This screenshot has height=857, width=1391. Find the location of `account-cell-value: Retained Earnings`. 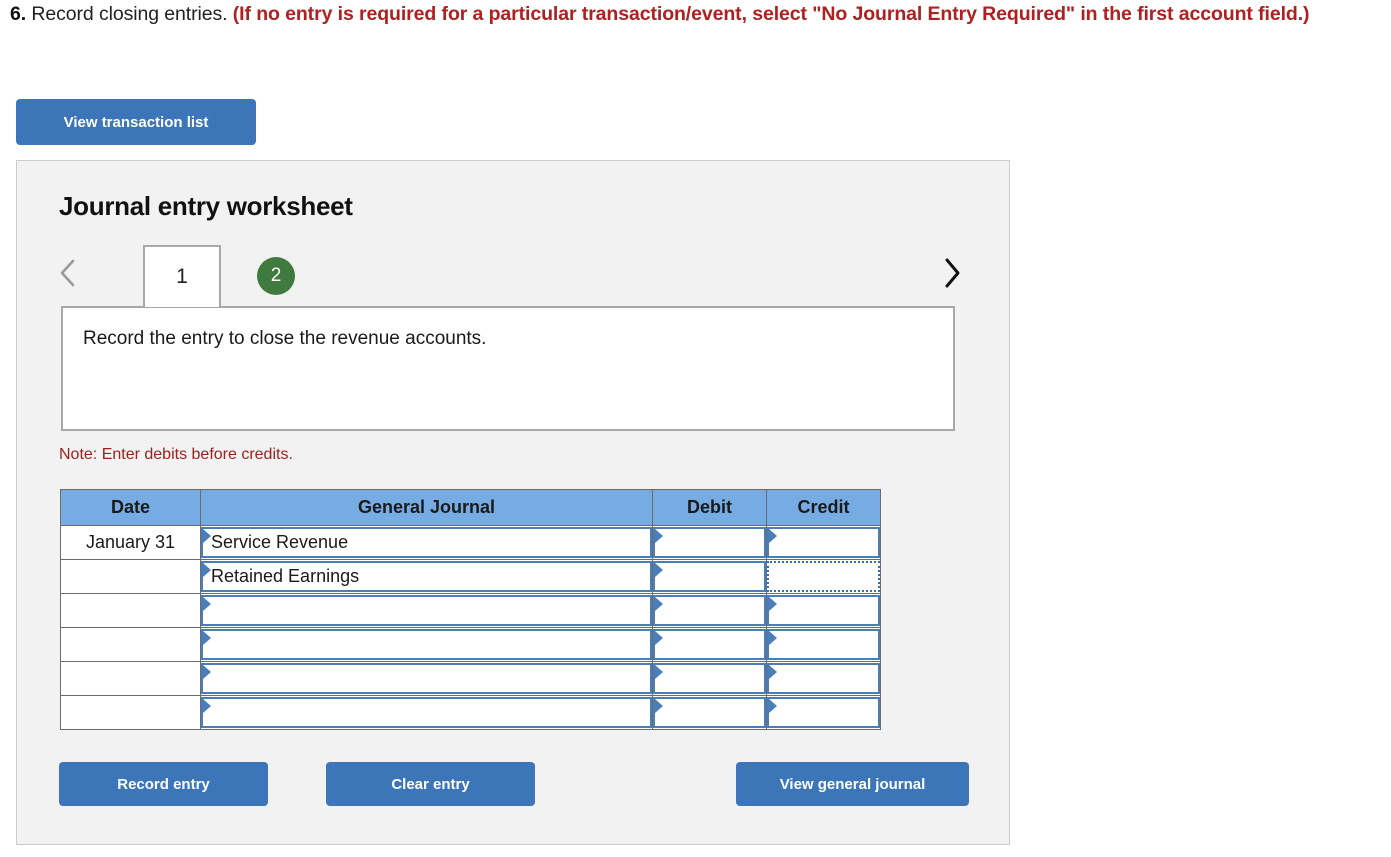

account-cell-value: Retained Earnings is located at coordinates (285, 576).